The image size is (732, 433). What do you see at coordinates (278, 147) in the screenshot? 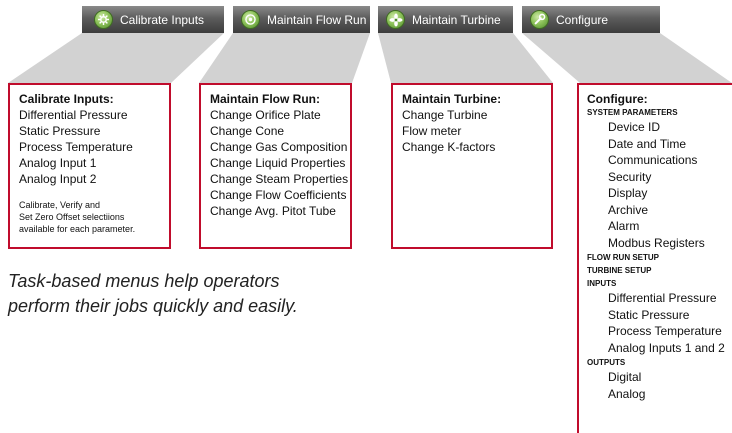
I see `list-item: Change Gas Composition` at bounding box center [278, 147].